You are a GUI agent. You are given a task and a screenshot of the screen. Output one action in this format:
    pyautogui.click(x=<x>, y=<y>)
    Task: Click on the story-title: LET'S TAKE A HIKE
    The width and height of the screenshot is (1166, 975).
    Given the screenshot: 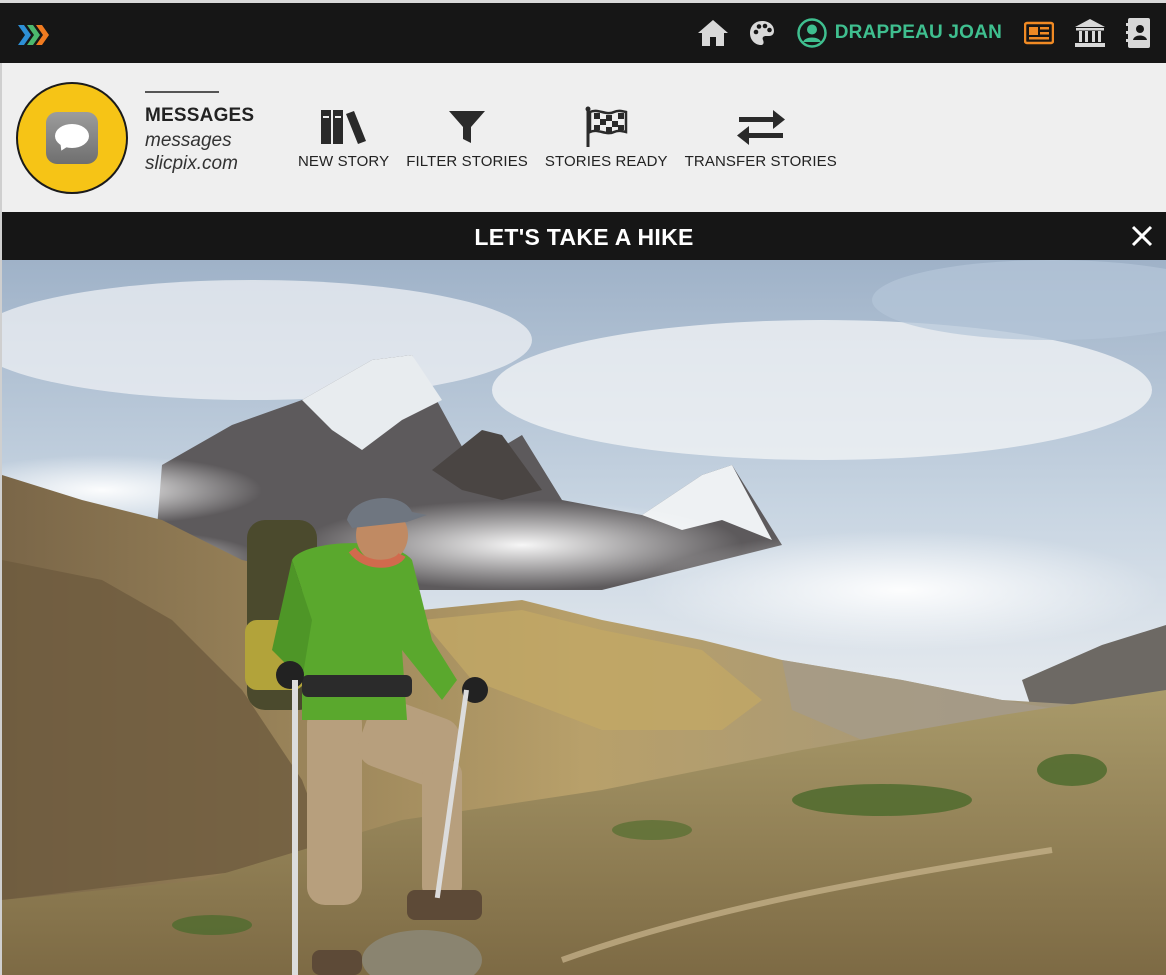 What is the action you would take?
    pyautogui.click(x=584, y=237)
    